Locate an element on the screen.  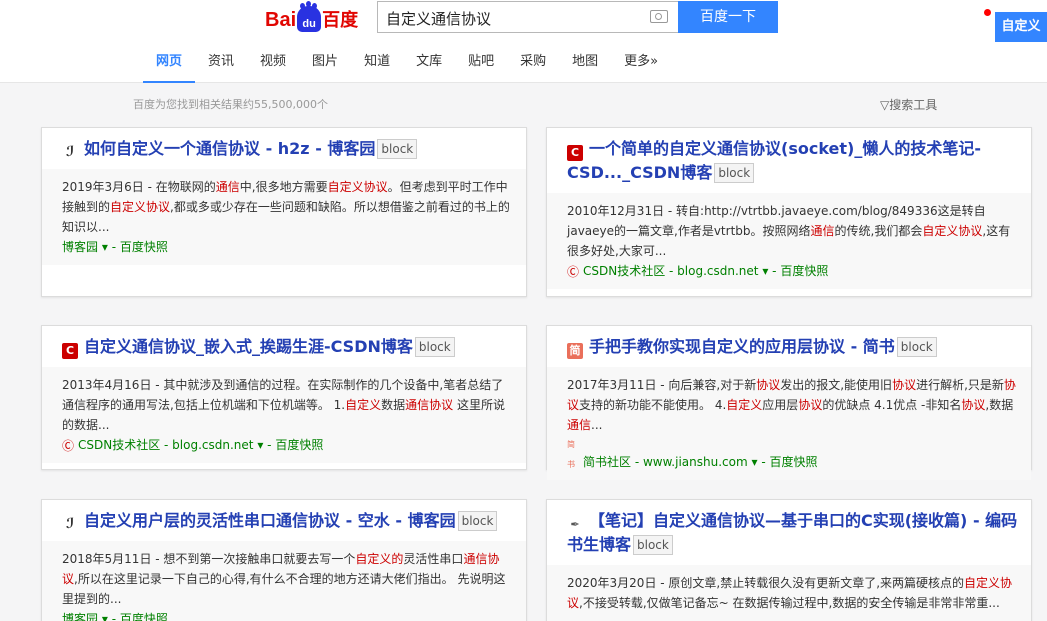
search-query: 自定义通信协议 is located at coordinates (438, 18).